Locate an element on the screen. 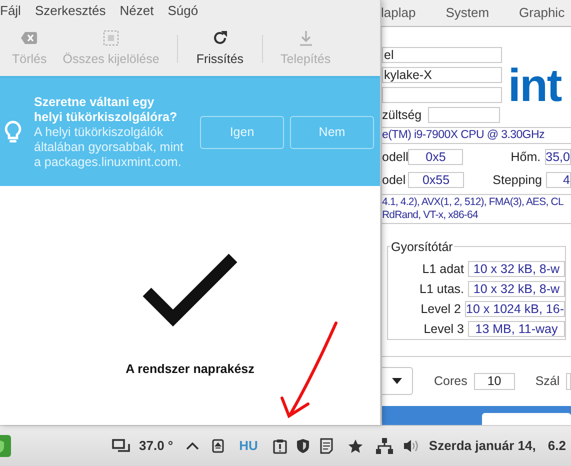  field-label: odel is located at coordinates (394, 180).